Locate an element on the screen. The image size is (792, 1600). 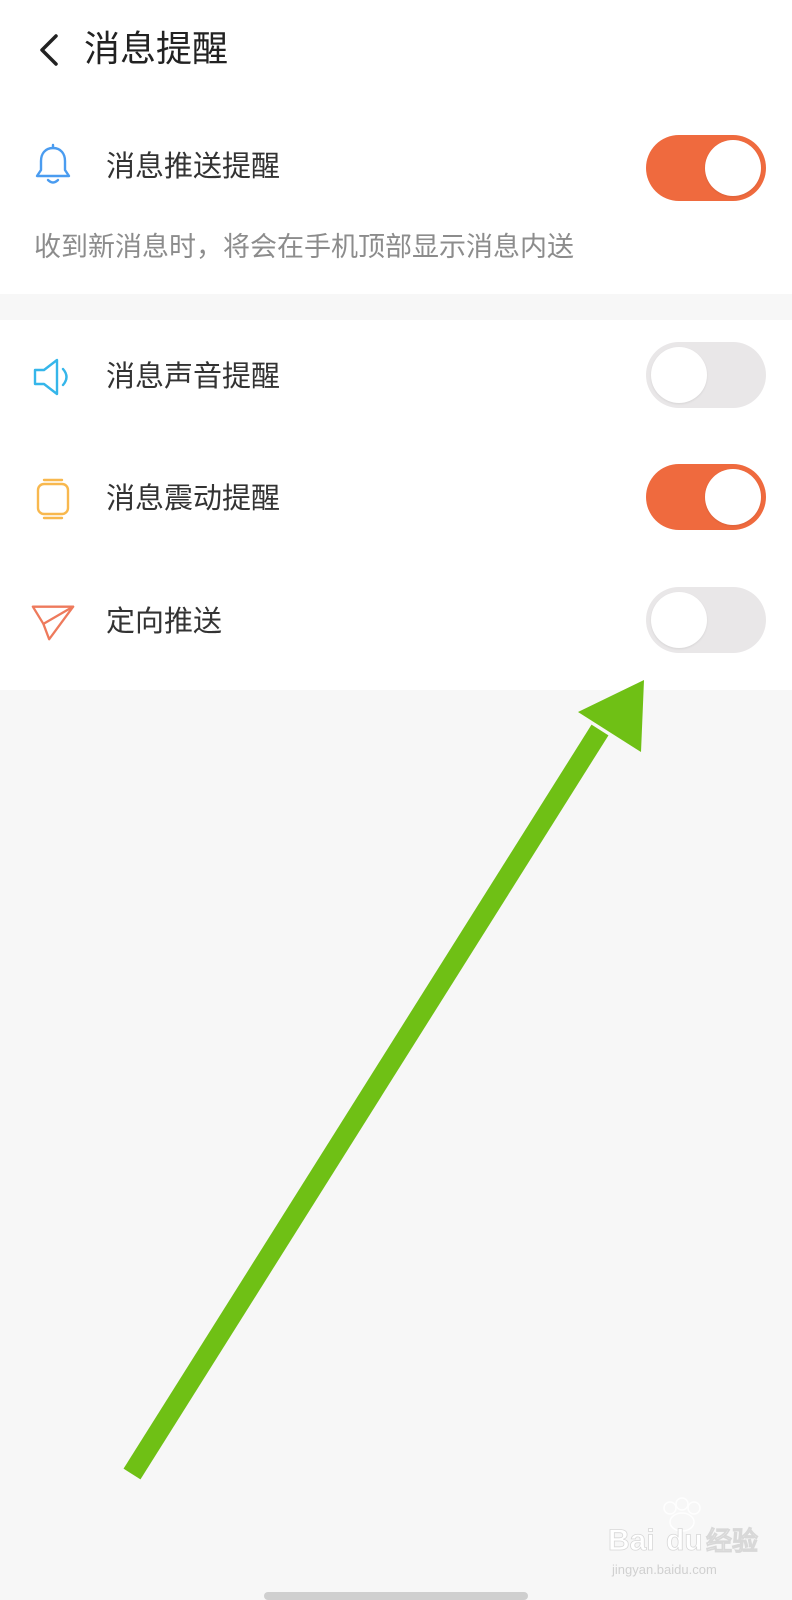
push-settings-card: 消息推送提醒 收到新消息时，将会在手机顶部显示消息内送 is located at coordinates (396, 199).